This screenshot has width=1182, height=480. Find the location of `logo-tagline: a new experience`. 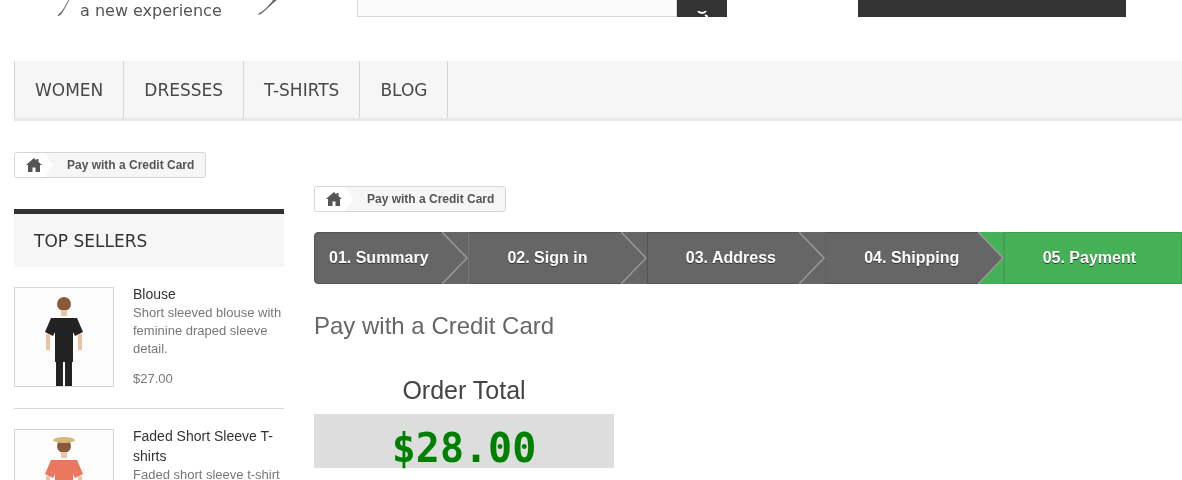

logo-tagline: a new experience is located at coordinates (151, 11).